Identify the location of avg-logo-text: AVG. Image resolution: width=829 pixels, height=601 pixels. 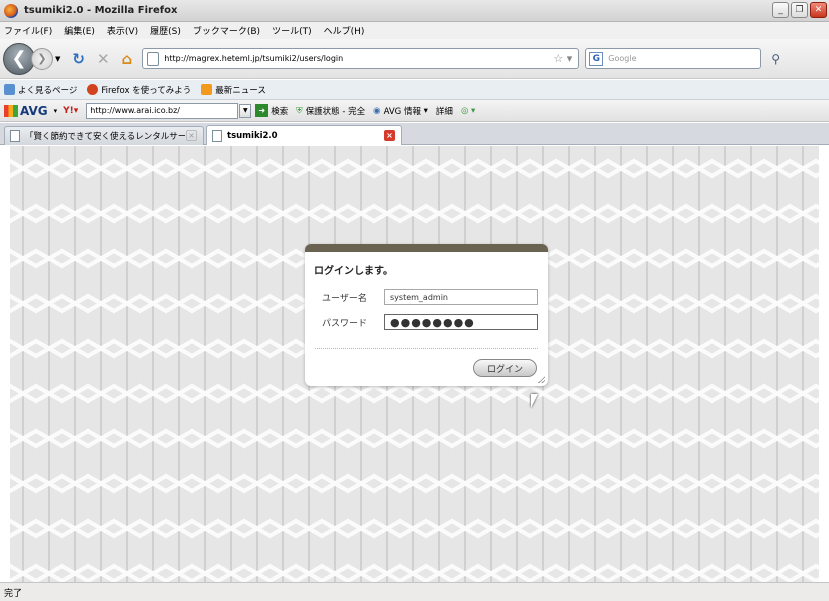
(34, 110).